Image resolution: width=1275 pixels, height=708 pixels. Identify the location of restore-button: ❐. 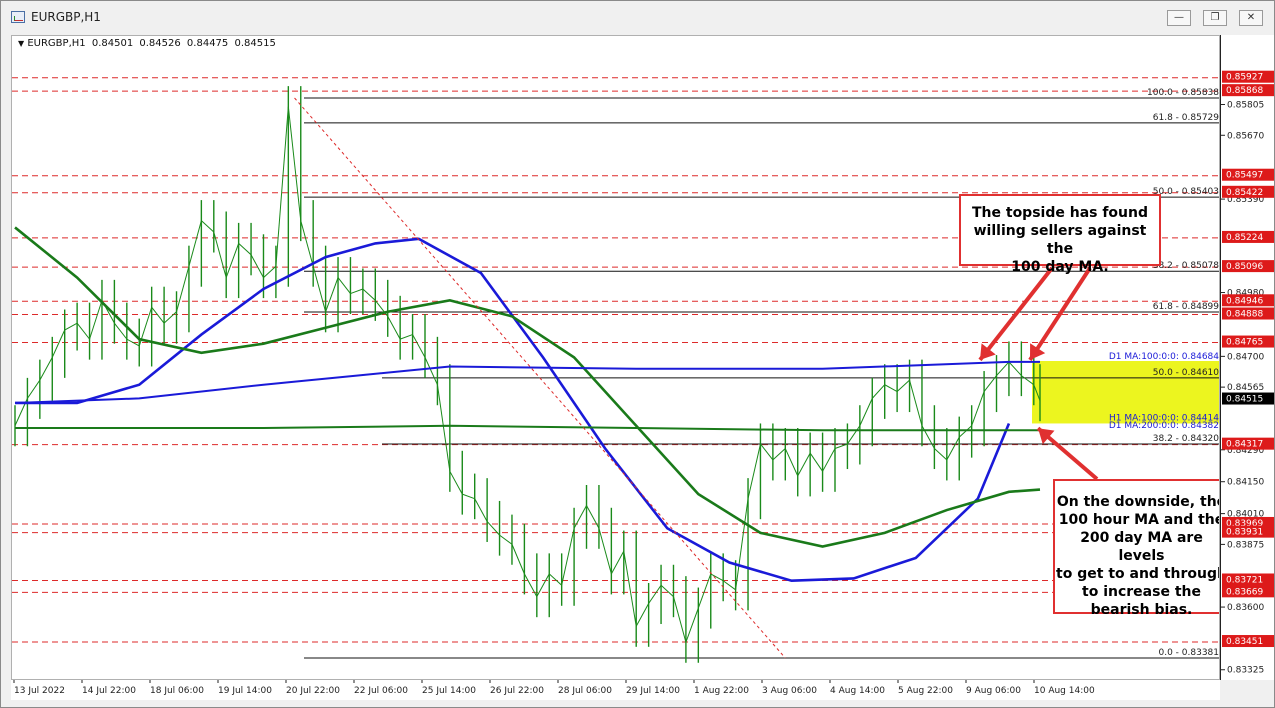
(1215, 18).